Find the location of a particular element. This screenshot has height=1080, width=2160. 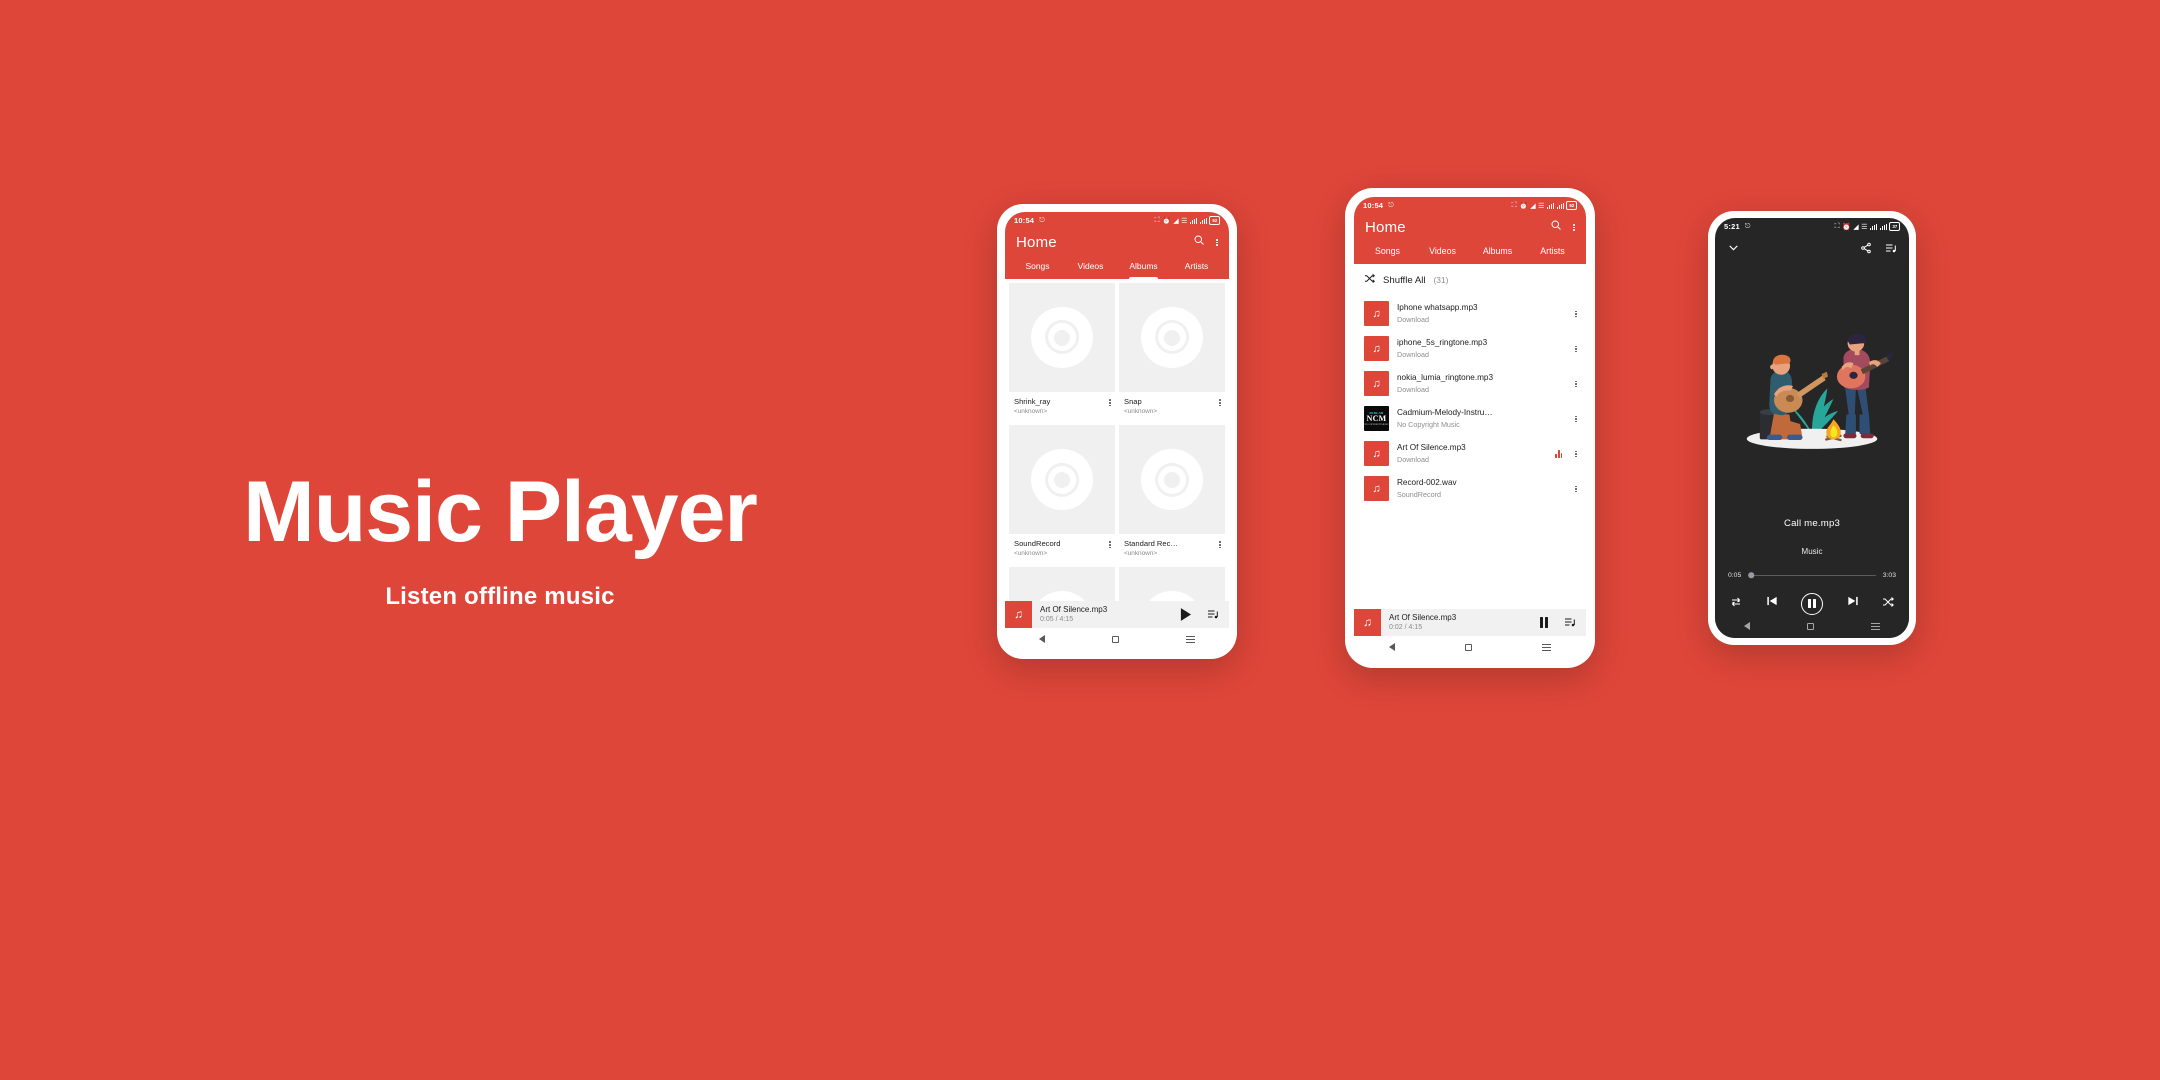

song-artwork: ♫ is located at coordinates (1376, 313).